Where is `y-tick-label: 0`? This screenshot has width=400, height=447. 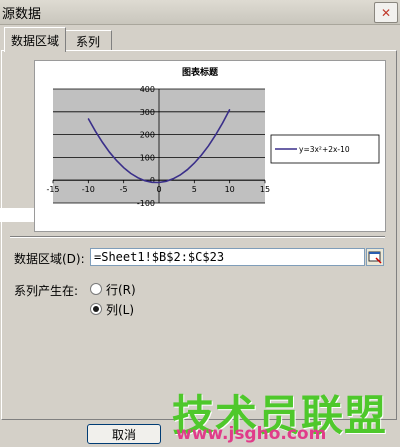
y-tick-label: 0 is located at coordinates (152, 180).